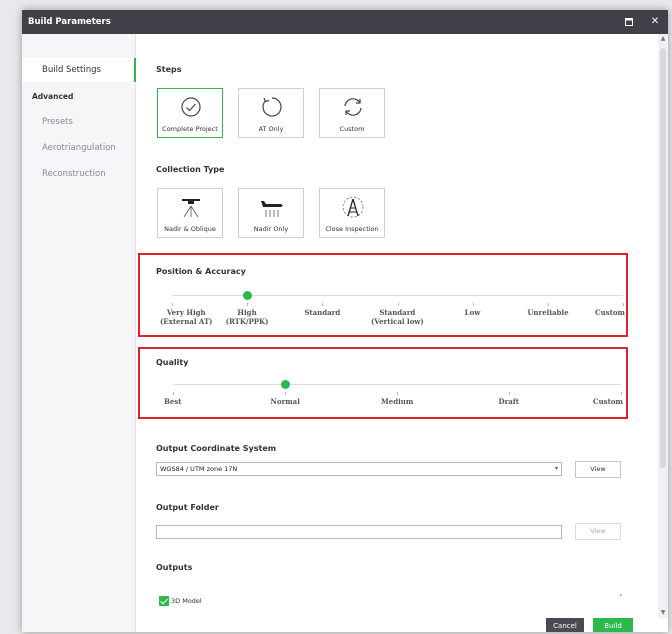  Describe the element at coordinates (353, 207) in the screenshot. I see `tower-icon` at that location.